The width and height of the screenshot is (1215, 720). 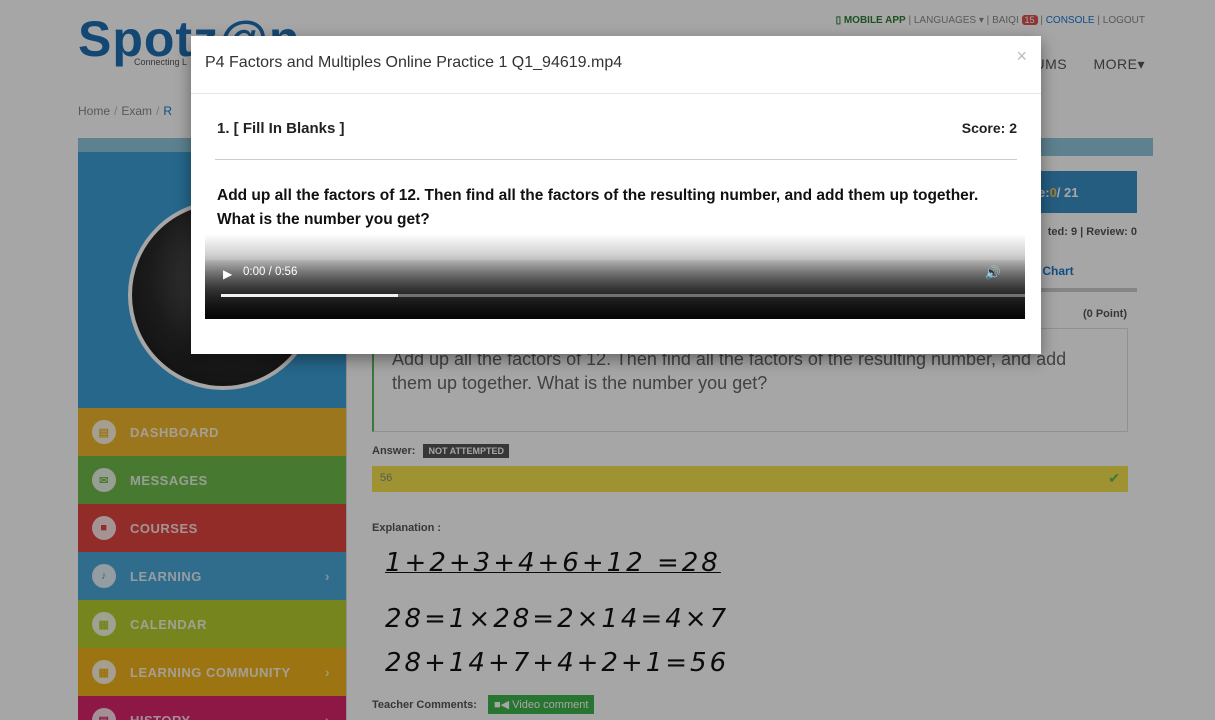 I want to click on divider, so click(x=616, y=159).